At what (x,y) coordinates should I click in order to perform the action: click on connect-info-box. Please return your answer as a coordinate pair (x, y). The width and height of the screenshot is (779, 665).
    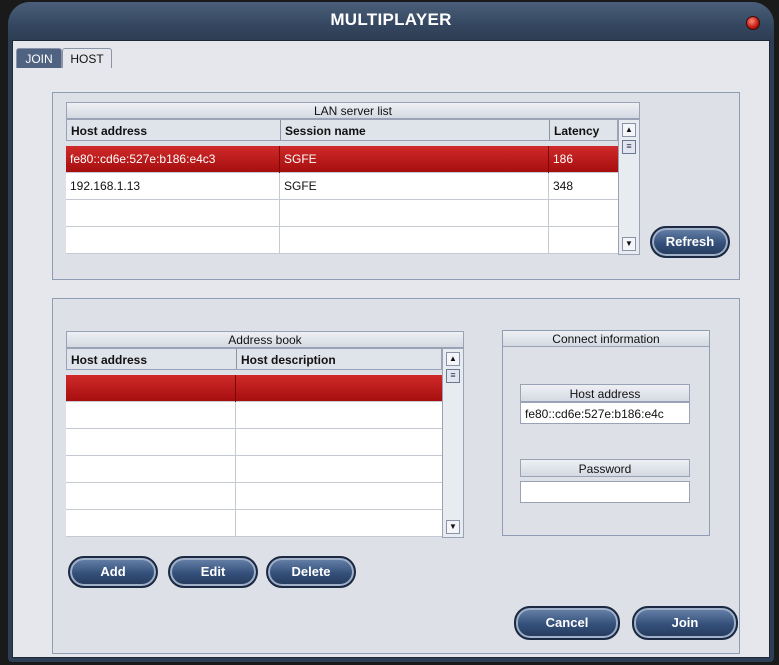
    Looking at the image, I should click on (606, 433).